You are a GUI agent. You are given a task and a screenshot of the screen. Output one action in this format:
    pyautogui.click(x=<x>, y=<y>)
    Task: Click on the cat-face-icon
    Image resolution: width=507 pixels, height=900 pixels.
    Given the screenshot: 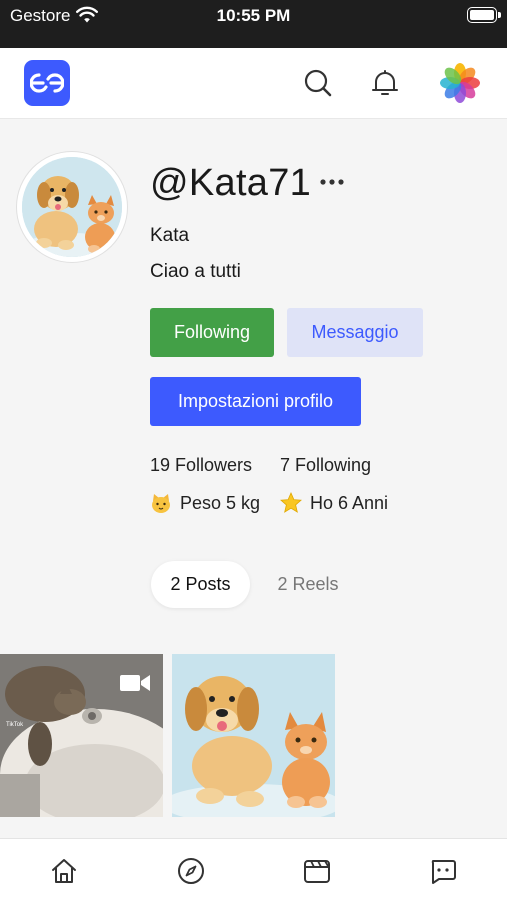 What is the action you would take?
    pyautogui.click(x=161, y=503)
    